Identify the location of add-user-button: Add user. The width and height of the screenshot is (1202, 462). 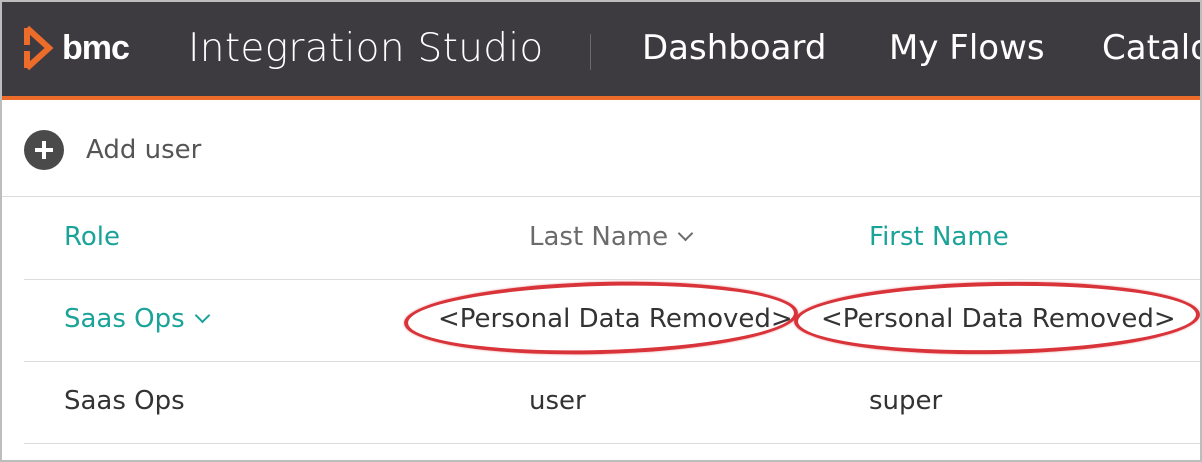
(112, 150).